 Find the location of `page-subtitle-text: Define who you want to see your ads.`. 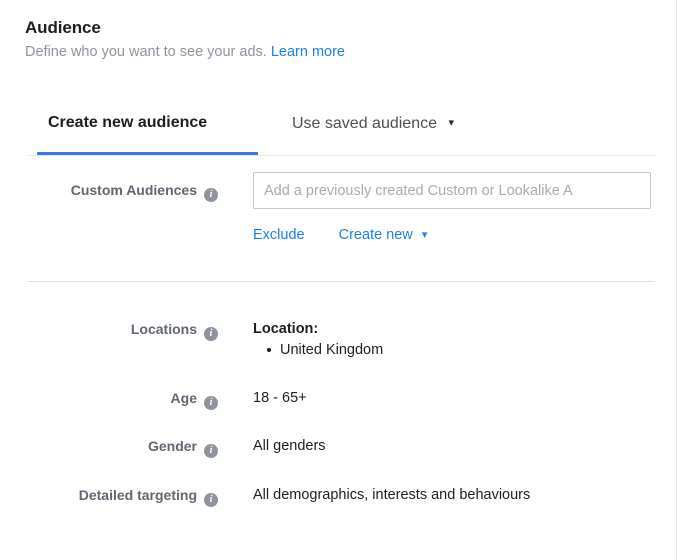

page-subtitle-text: Define who you want to see your ads. is located at coordinates (146, 52).